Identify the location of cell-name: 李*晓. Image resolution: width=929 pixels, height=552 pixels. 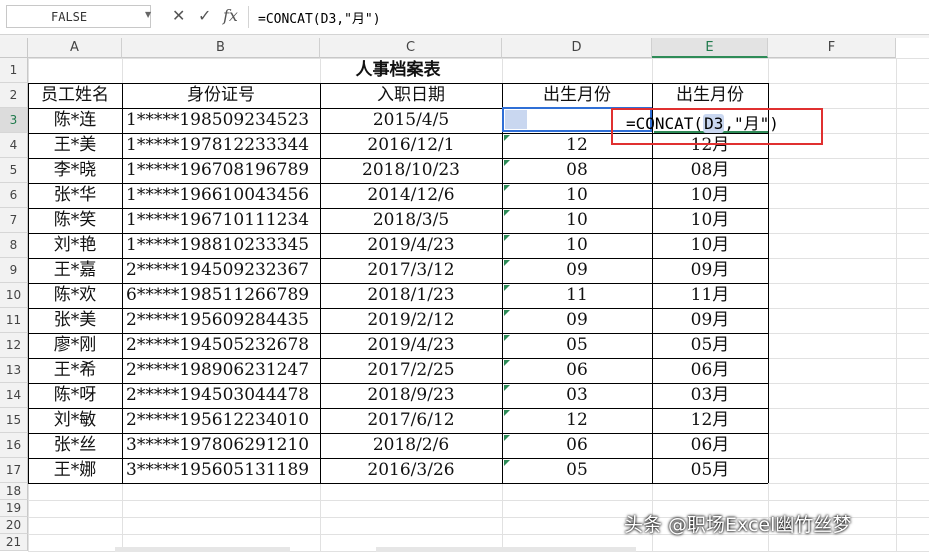
(75, 170).